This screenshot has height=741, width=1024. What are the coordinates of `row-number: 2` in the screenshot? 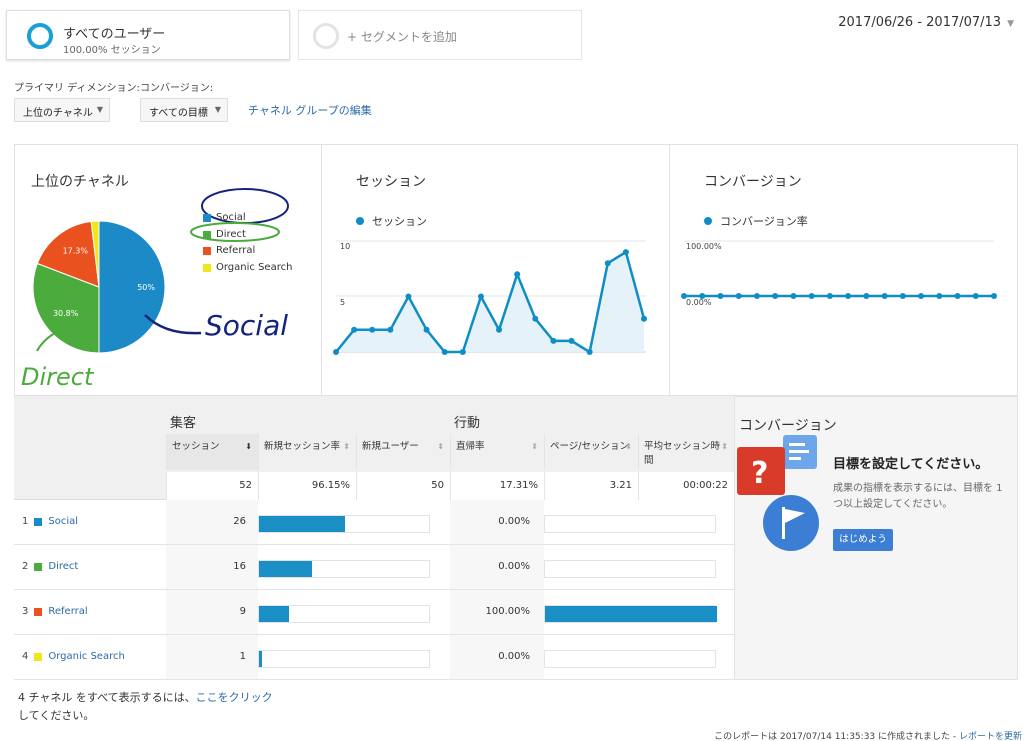 It's located at (25, 566).